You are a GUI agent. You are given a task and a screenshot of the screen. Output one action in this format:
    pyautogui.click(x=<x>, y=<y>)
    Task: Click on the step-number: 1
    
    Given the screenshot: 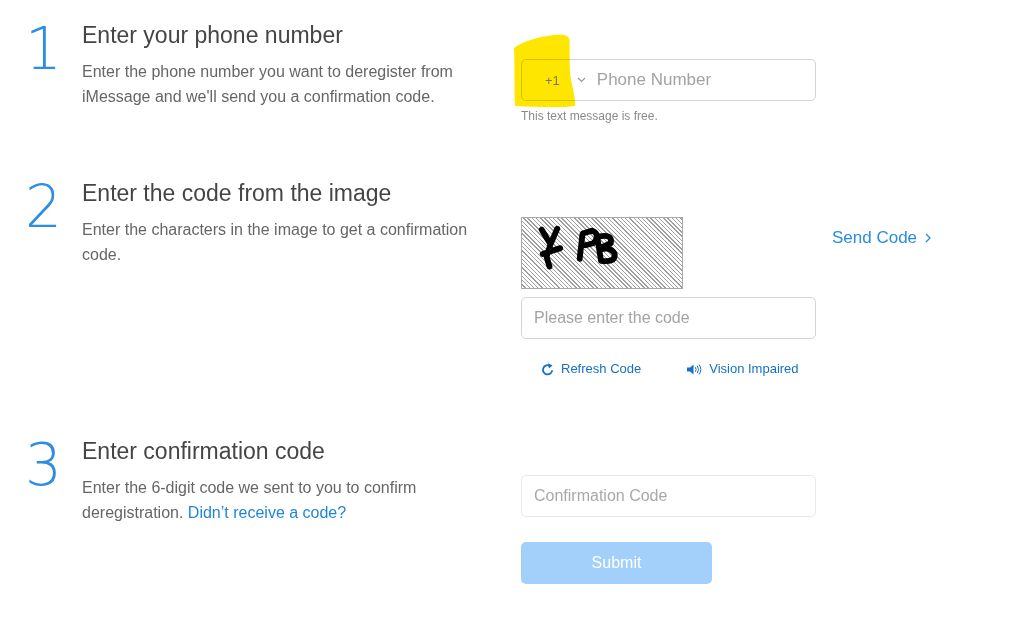 What is the action you would take?
    pyautogui.click(x=43, y=49)
    